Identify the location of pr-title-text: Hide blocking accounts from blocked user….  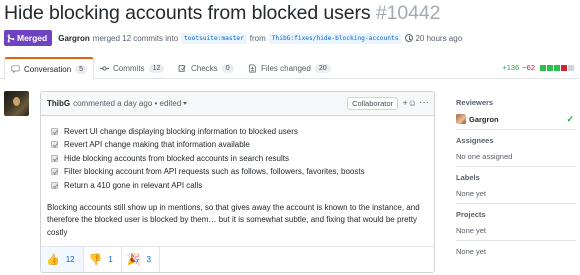
(187, 13).